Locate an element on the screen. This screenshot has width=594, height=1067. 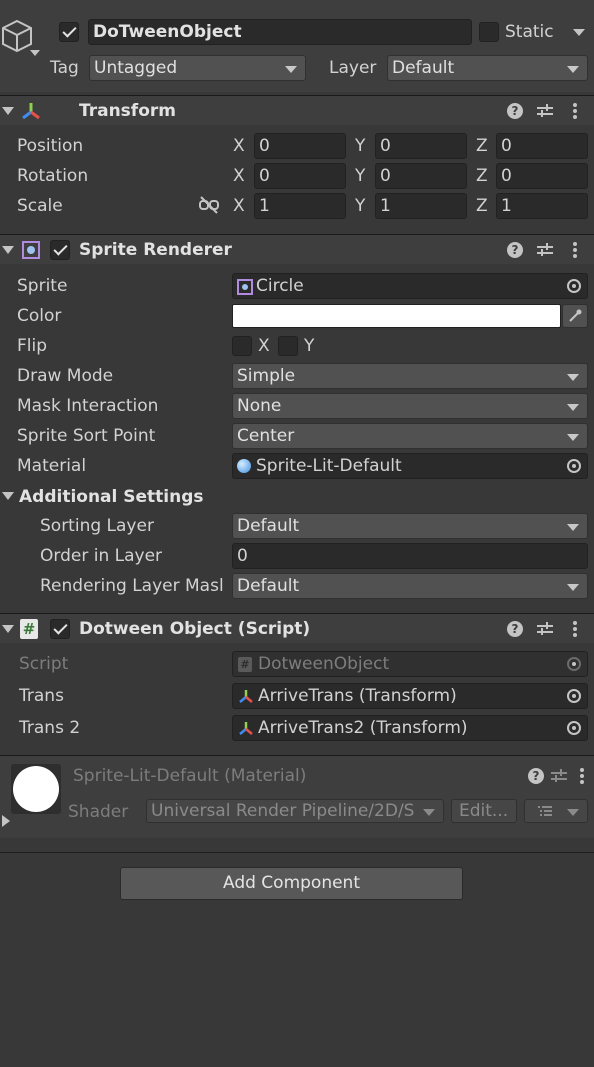
shader-dropdown: Universal Render Pipeline/2D/S is located at coordinates (295, 811).